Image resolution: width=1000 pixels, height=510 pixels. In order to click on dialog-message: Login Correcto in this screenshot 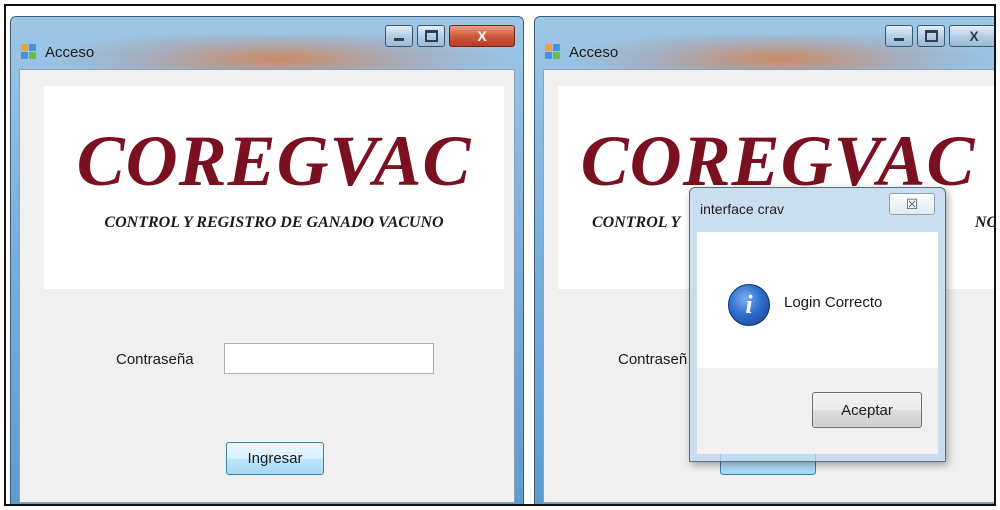, I will do `click(833, 302)`.